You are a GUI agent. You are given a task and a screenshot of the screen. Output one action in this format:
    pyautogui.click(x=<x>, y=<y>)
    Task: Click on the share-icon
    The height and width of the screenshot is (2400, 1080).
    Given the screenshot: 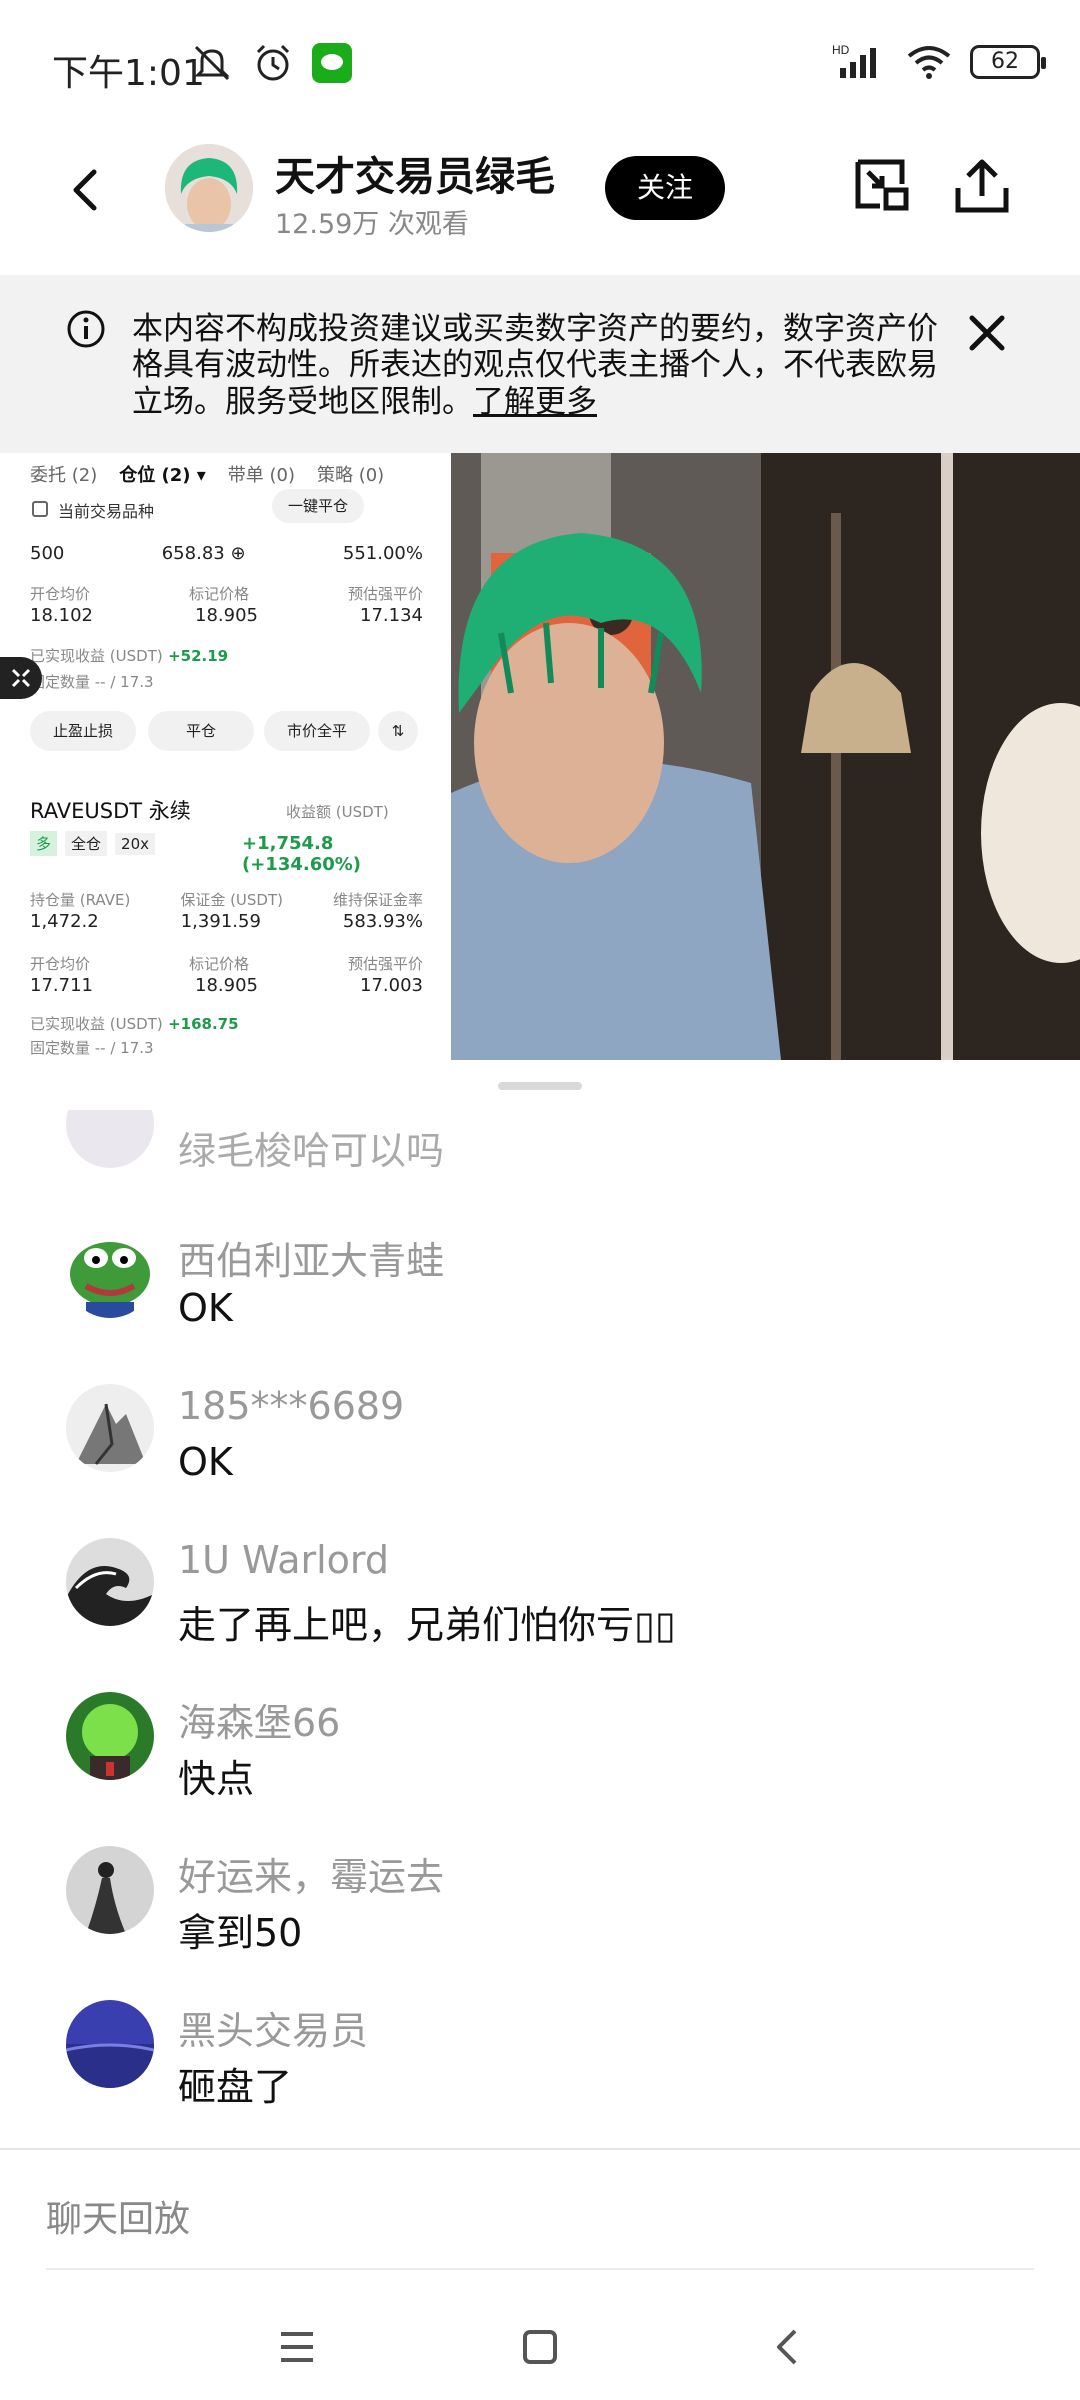 What is the action you would take?
    pyautogui.click(x=982, y=186)
    